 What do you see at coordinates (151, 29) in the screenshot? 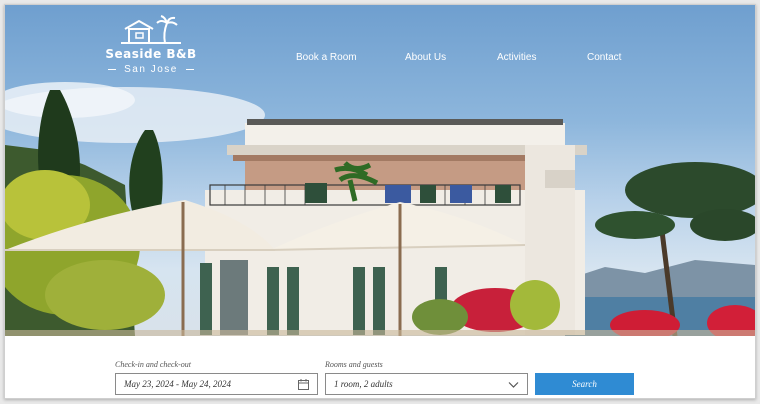
I see `house-palm-logo-icon` at bounding box center [151, 29].